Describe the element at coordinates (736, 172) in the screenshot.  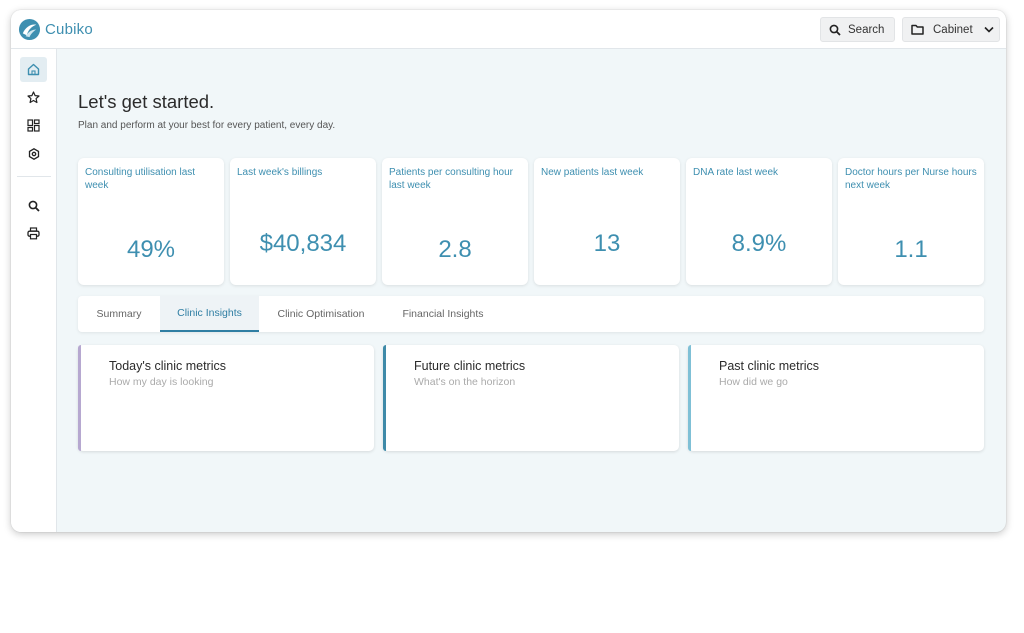
I see `kpi-label: DNA rate last week` at that location.